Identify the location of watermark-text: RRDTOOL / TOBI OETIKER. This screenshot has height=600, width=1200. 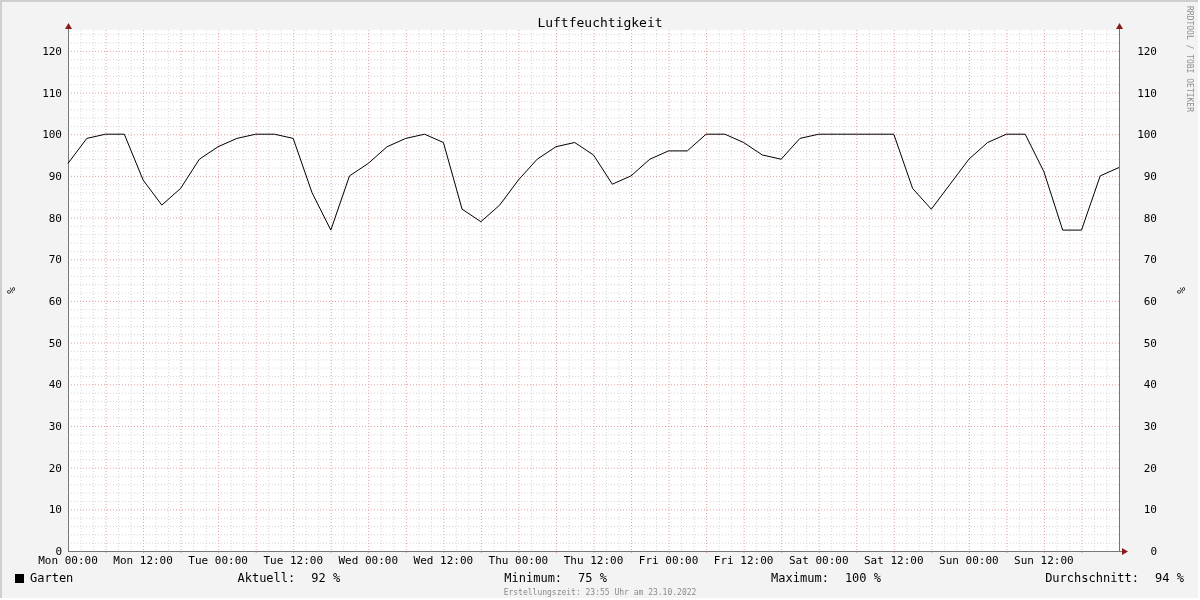
(1189, 59).